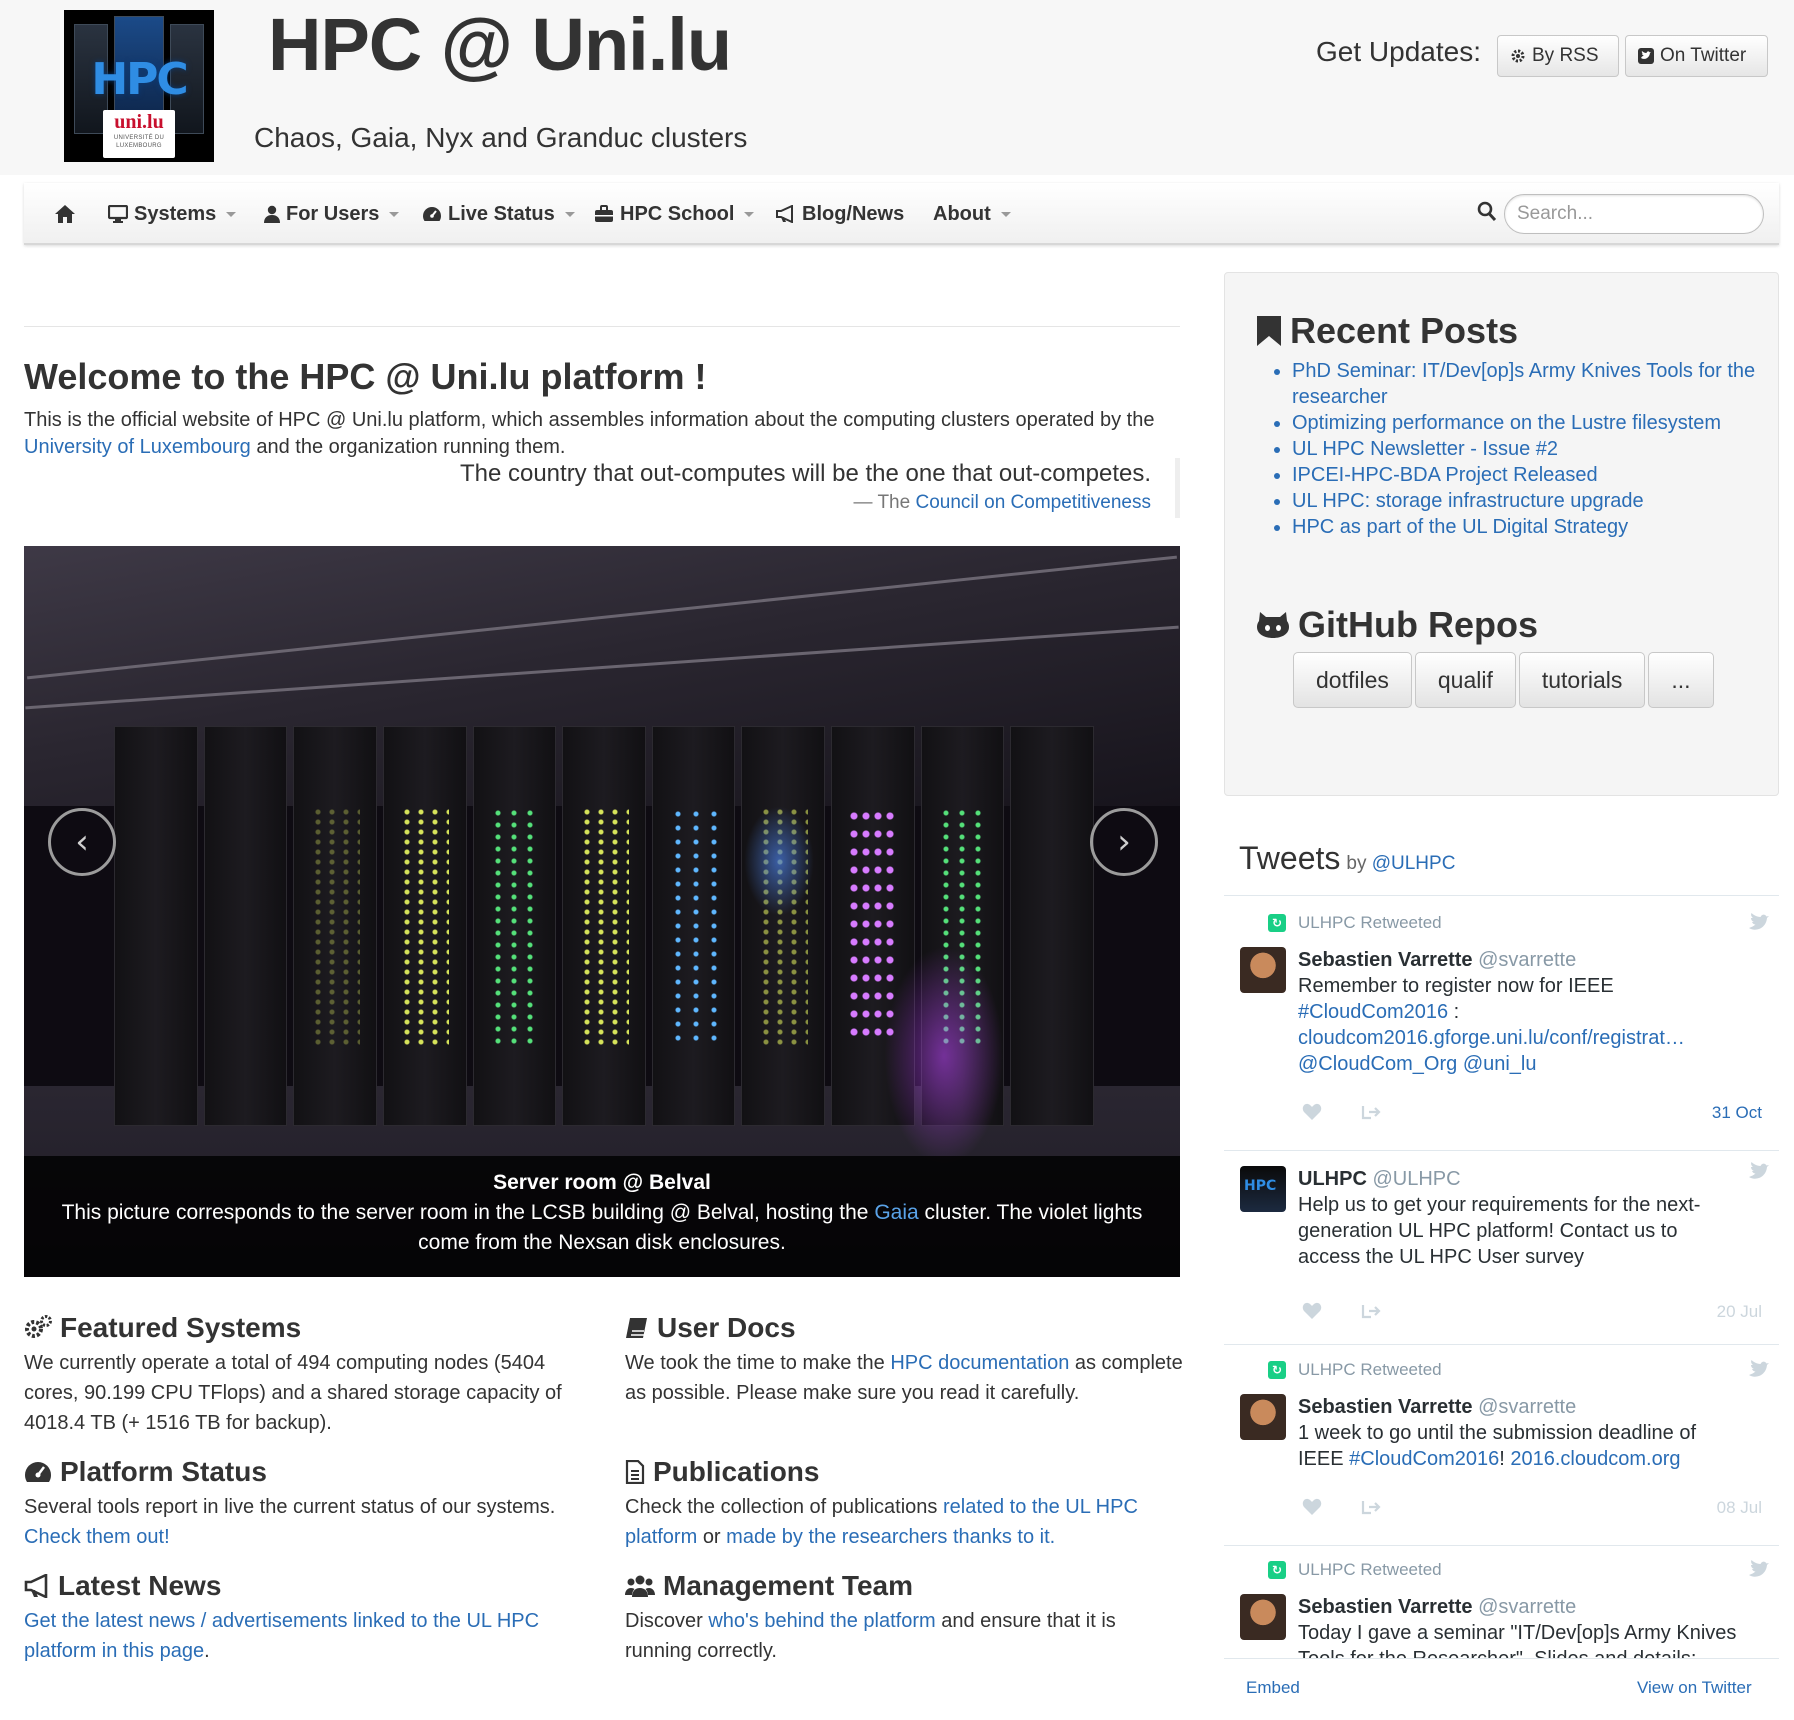 This screenshot has width=1794, height=1720. Describe the element at coordinates (1465, 680) in the screenshot. I see `repo-button-qualif: qualif` at that location.